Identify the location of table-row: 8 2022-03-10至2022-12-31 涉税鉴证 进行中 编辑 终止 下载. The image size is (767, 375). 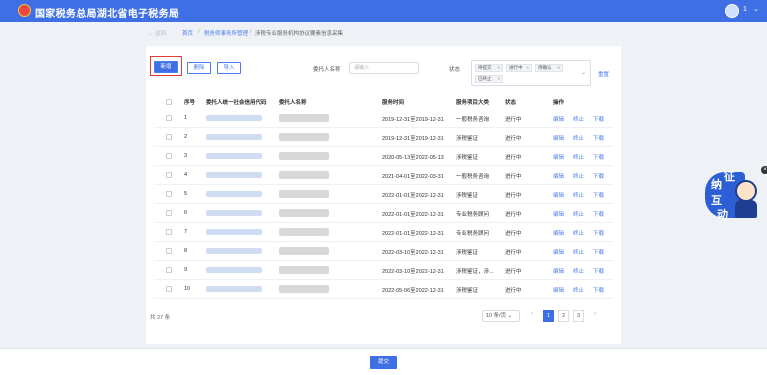
(383, 251).